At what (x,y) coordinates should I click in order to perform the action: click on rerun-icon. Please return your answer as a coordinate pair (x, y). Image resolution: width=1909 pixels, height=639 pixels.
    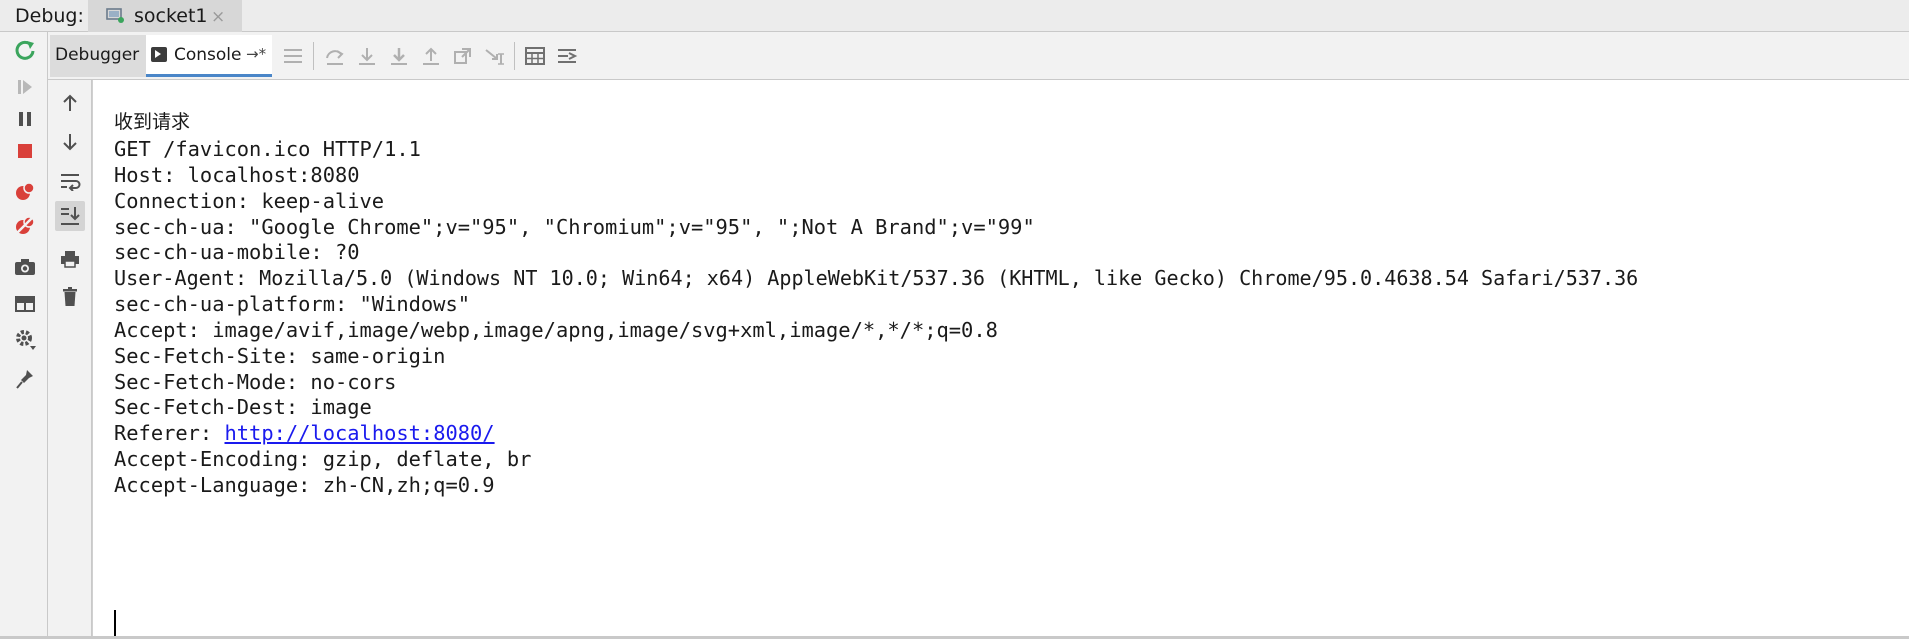
    Looking at the image, I should click on (25, 50).